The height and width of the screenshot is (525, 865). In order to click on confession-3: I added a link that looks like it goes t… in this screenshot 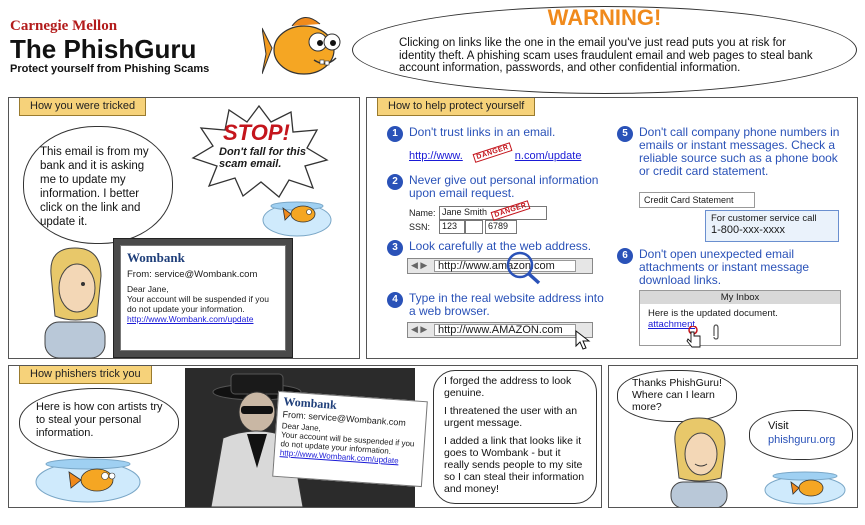, I will do `click(514, 465)`.